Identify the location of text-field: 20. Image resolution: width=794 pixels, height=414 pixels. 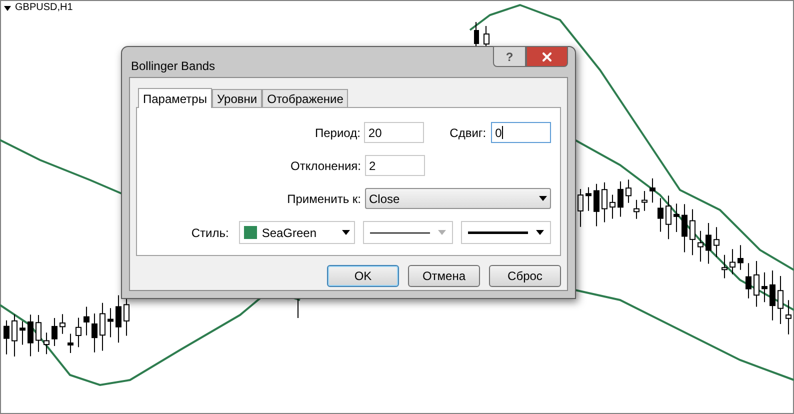
(394, 132).